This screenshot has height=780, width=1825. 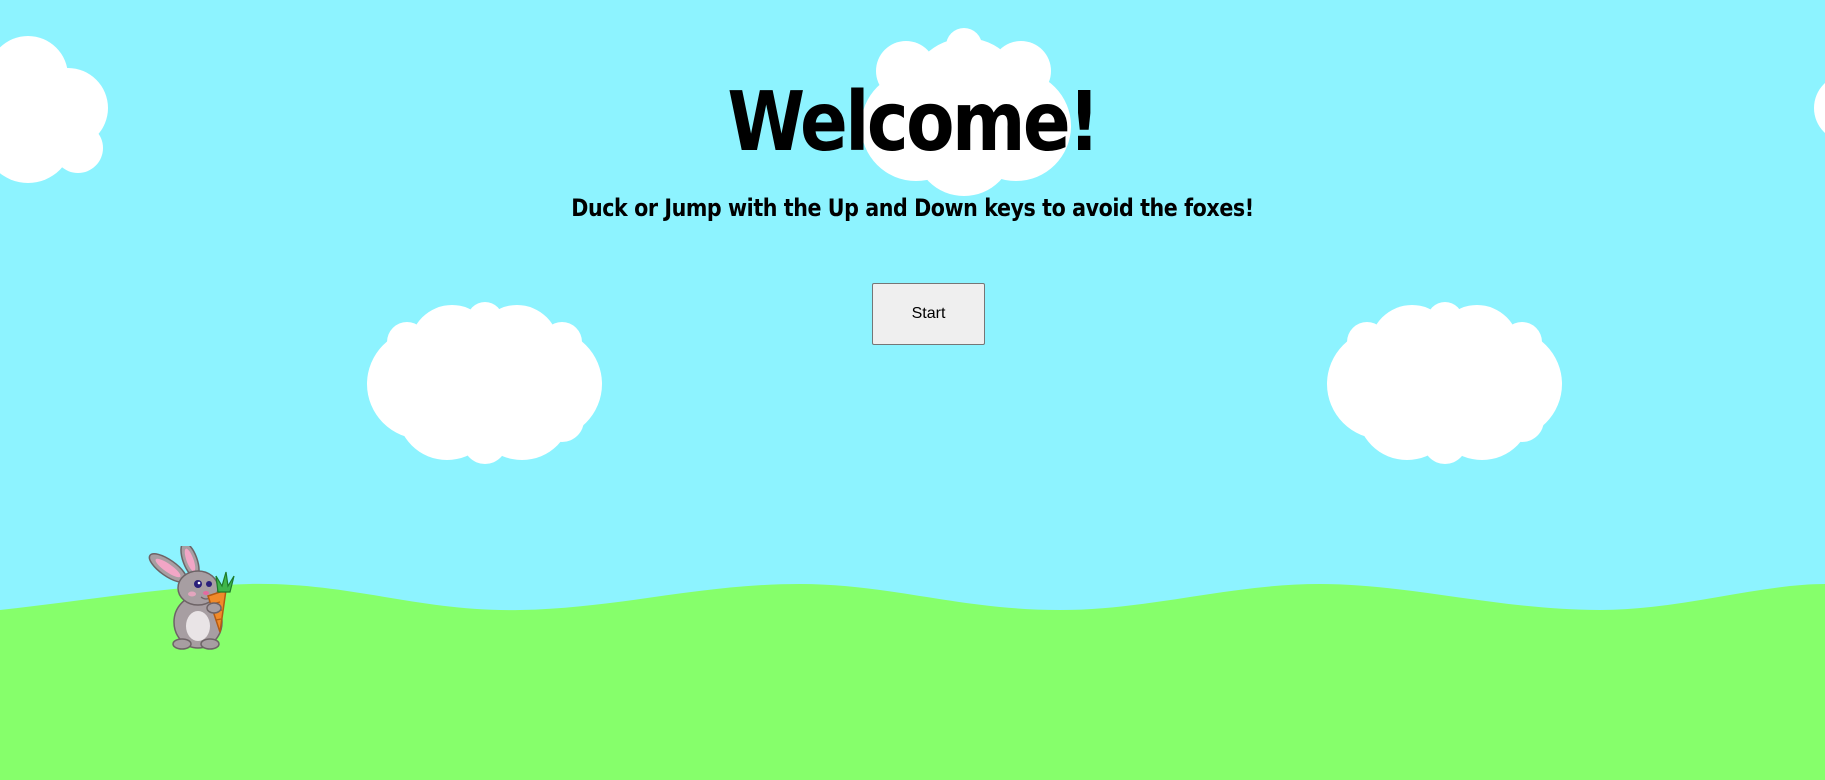 I want to click on page-title: Welcome!, so click(x=913, y=122).